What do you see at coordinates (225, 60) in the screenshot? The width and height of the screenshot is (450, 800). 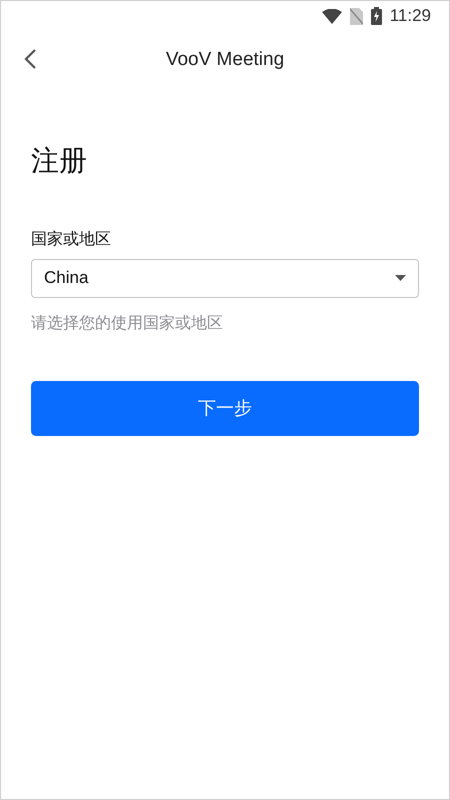 I see `header-title: VooV Meeting` at bounding box center [225, 60].